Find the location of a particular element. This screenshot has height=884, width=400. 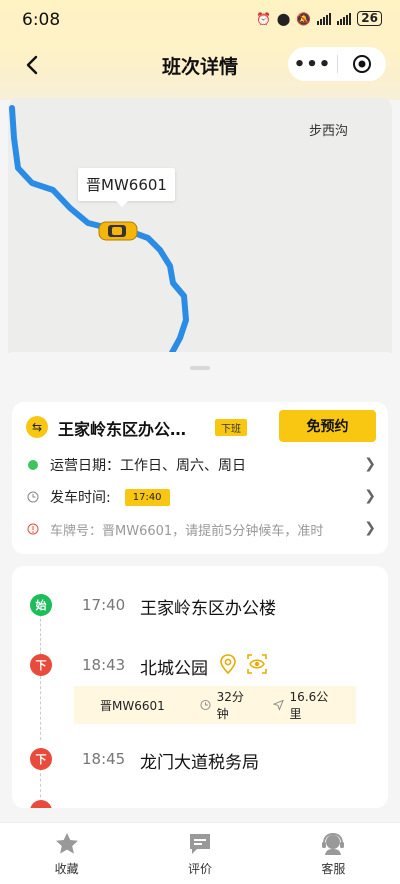

comment-icon is located at coordinates (199, 844).